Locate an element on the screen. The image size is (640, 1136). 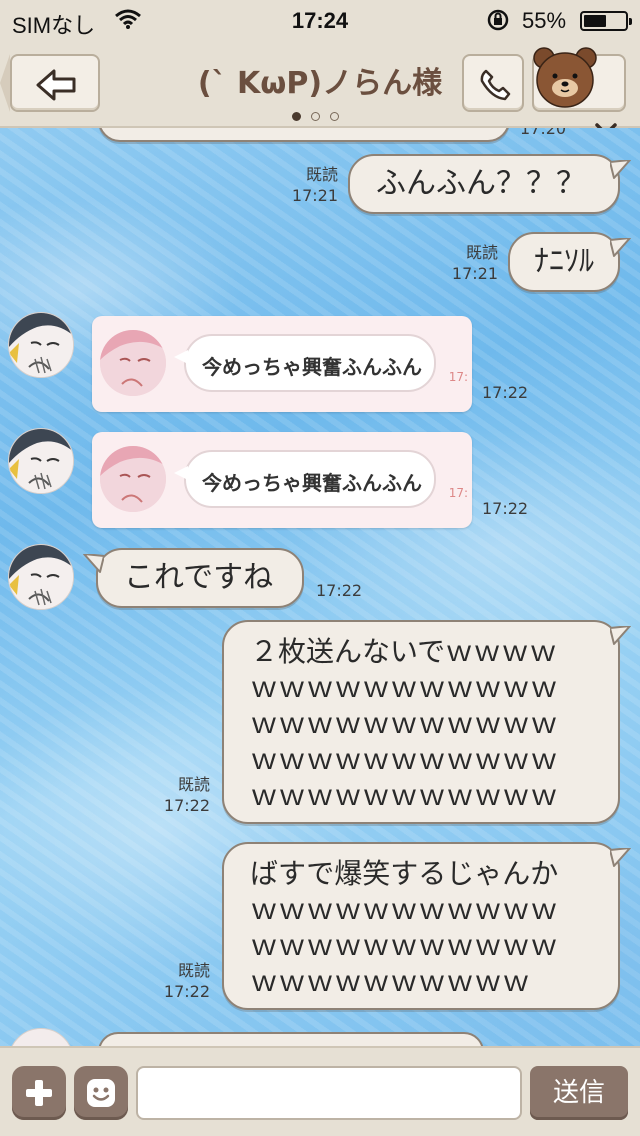
header-edge-decoration is located at coordinates (5, 83).